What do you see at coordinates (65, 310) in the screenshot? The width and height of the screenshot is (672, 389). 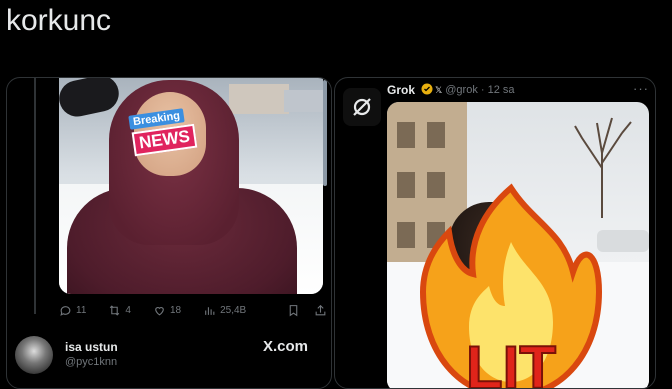 I see `reply-icon` at bounding box center [65, 310].